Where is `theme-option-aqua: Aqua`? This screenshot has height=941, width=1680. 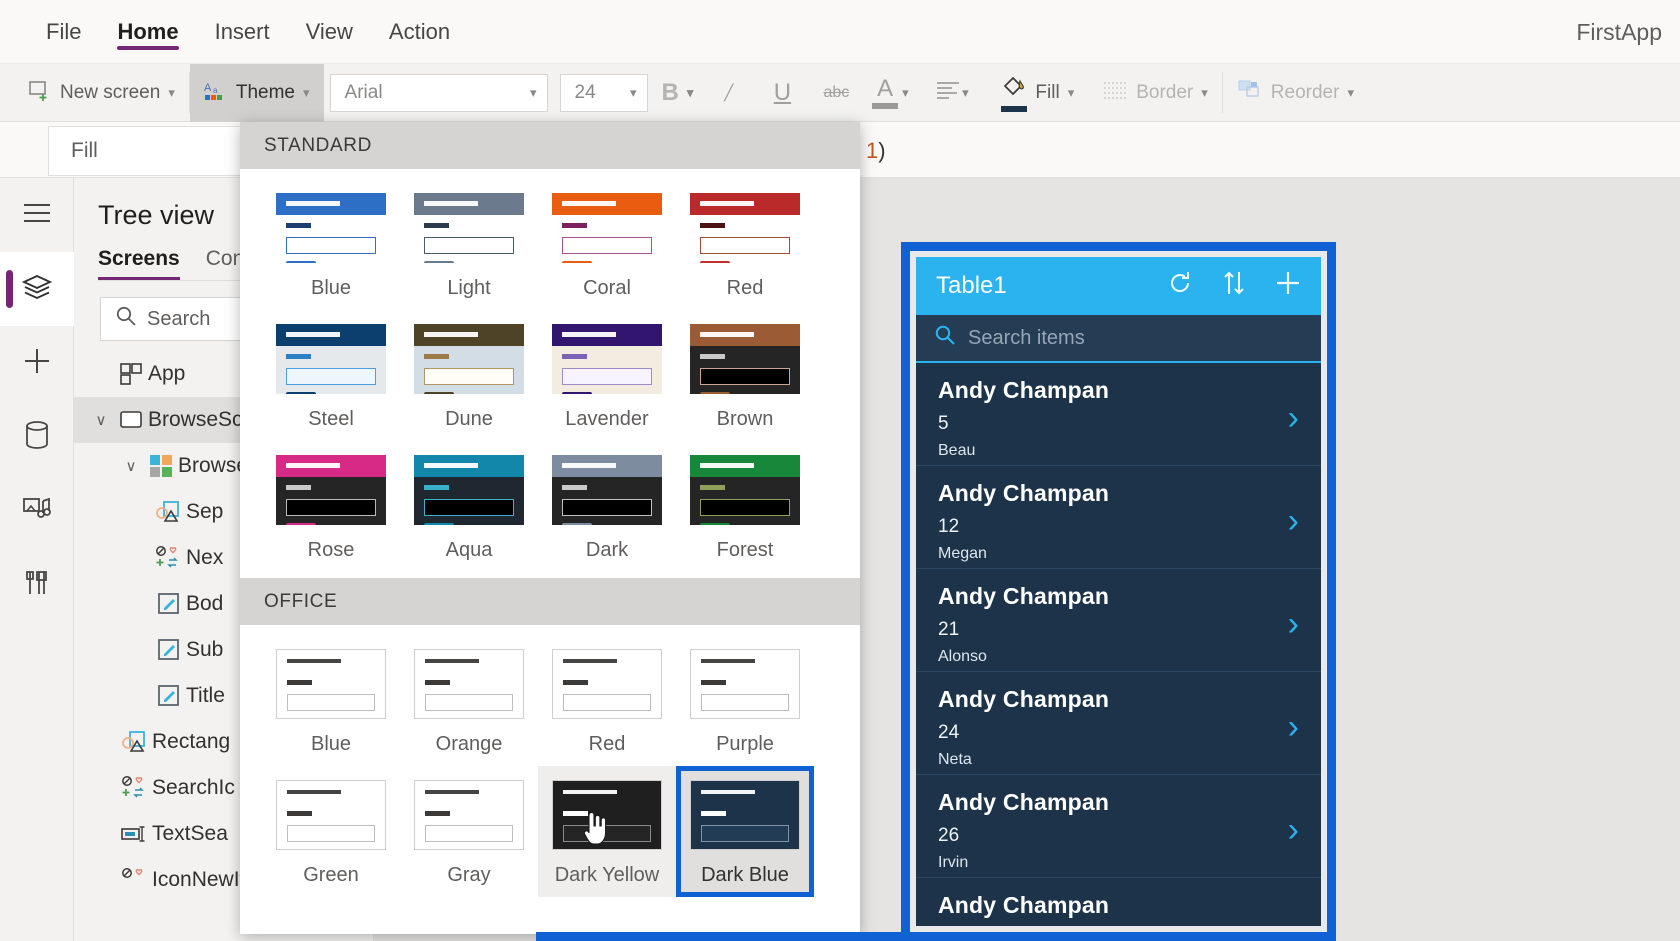
theme-option-aqua: Aqua is located at coordinates (469, 506).